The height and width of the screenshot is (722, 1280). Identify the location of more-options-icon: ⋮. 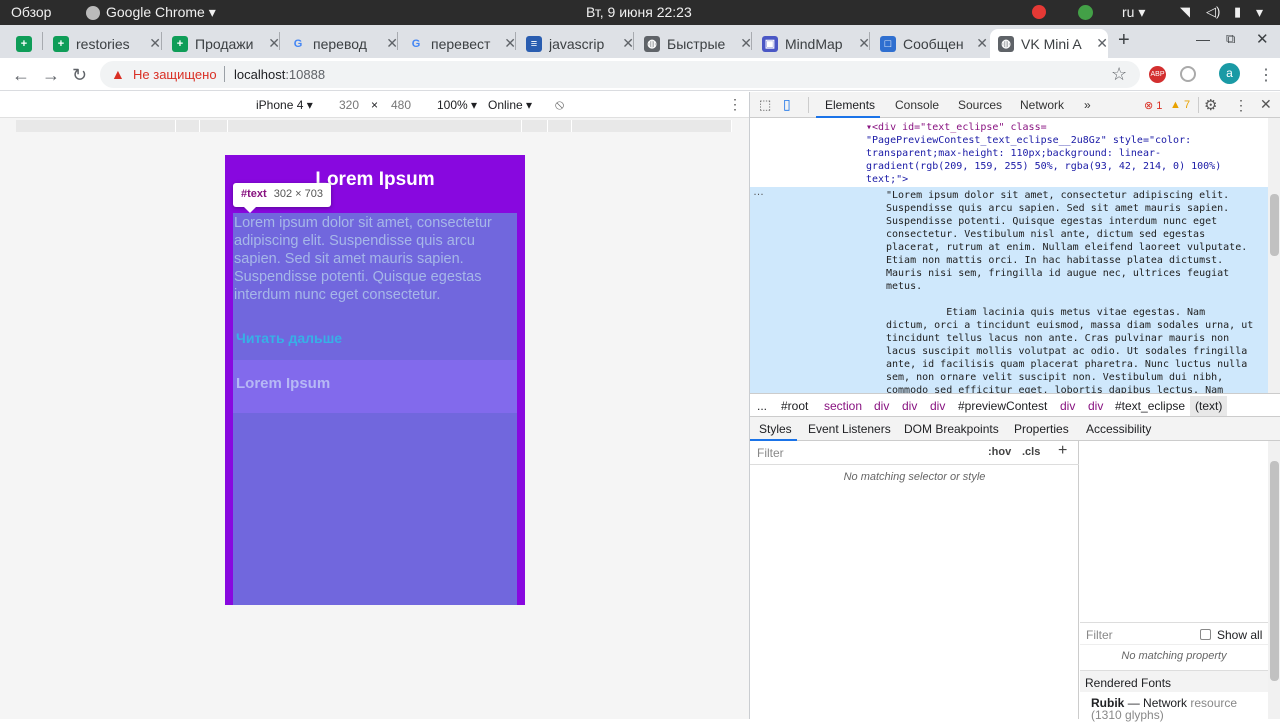
(735, 104).